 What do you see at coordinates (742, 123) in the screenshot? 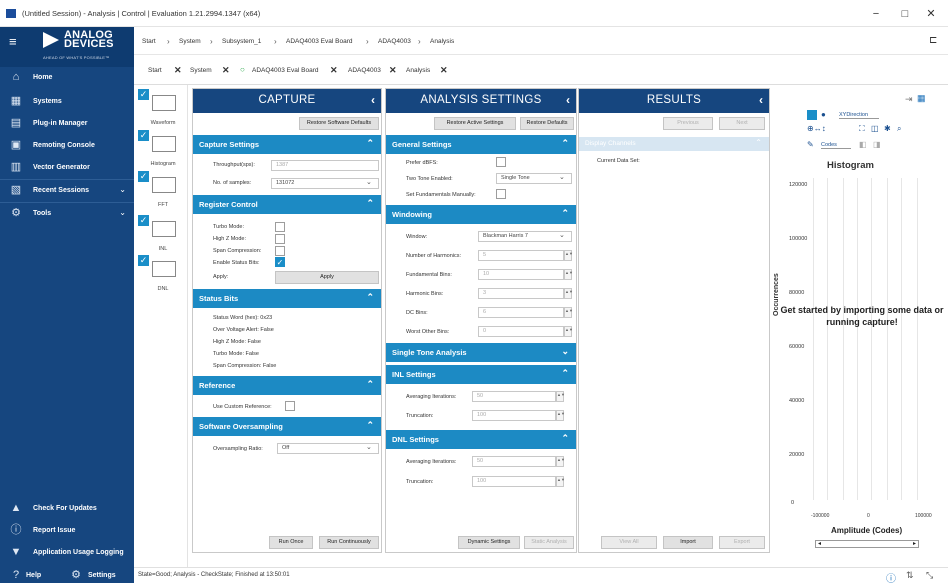
I see `next-button: Next` at bounding box center [742, 123].